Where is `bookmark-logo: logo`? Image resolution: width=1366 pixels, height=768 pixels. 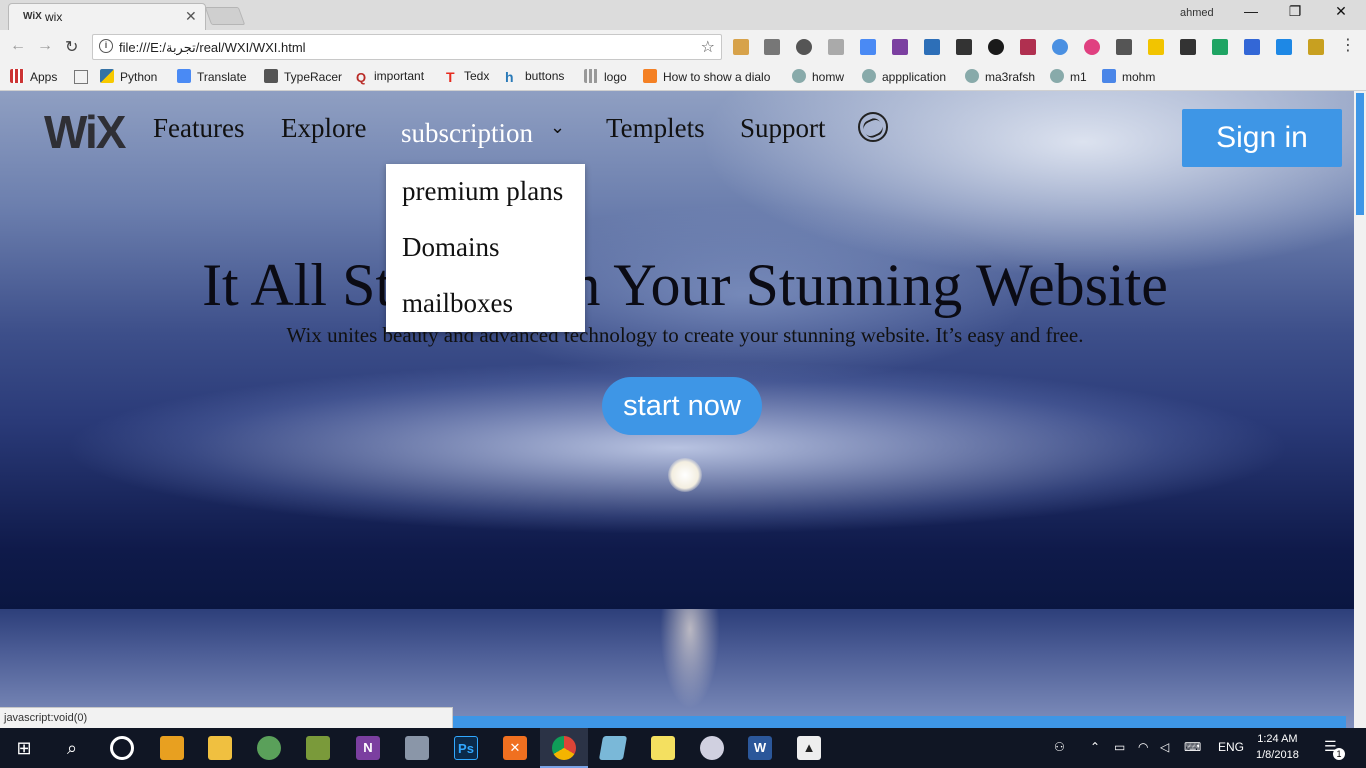
bookmark-logo: logo is located at coordinates (605, 76).